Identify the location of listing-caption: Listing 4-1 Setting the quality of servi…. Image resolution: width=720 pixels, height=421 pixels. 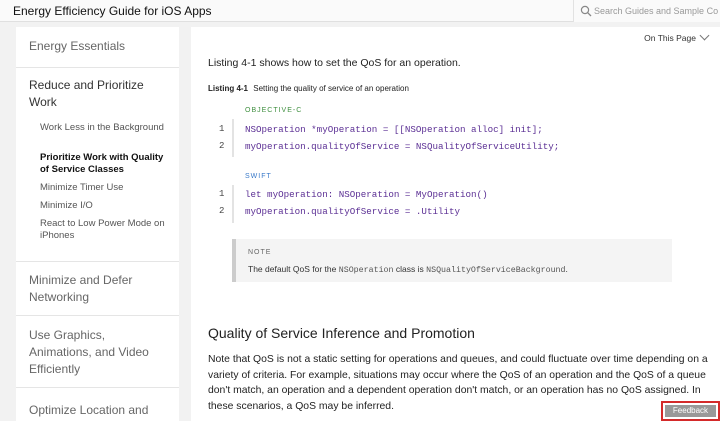
(308, 88).